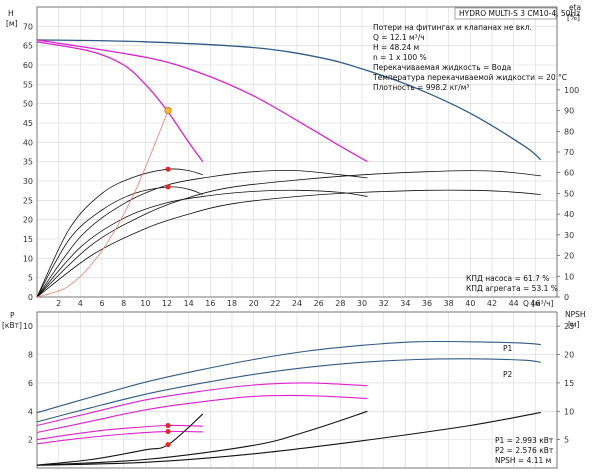 The width and height of the screenshot is (600, 474). I want to click on top-eta-tick-label: 0, so click(566, 297).